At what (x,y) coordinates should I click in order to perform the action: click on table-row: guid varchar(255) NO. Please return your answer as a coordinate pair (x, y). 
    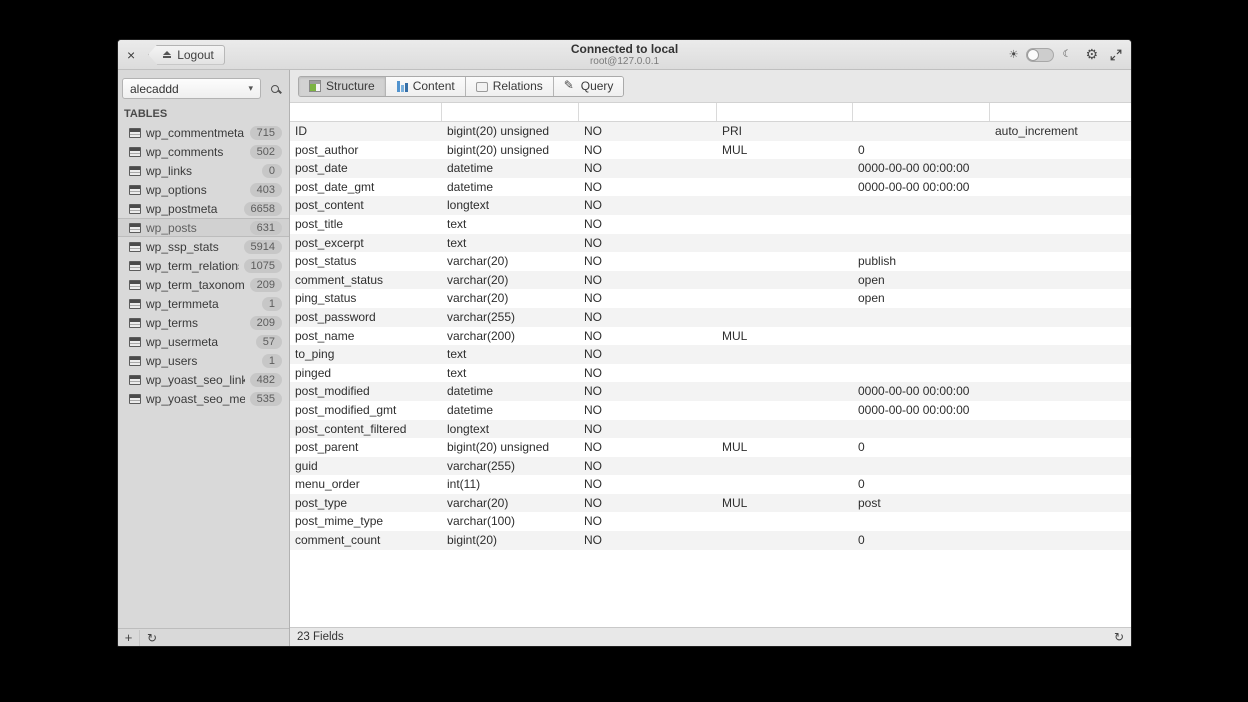
    Looking at the image, I should click on (710, 466).